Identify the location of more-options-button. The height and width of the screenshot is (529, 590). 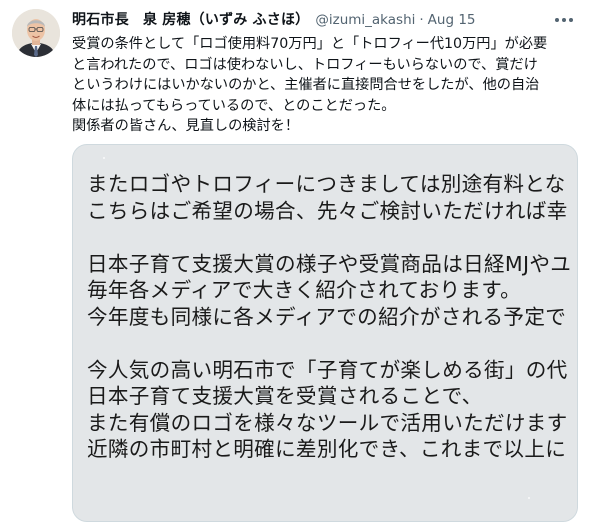
(564, 20).